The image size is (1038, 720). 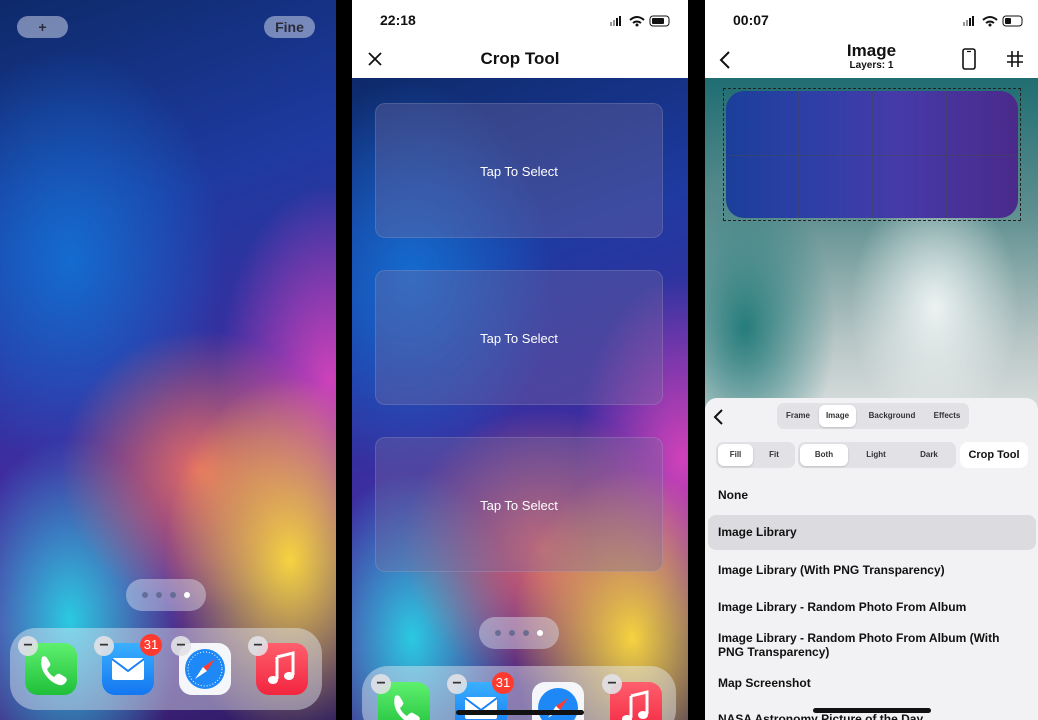 What do you see at coordinates (969, 59) in the screenshot?
I see `phone-preview-icon` at bounding box center [969, 59].